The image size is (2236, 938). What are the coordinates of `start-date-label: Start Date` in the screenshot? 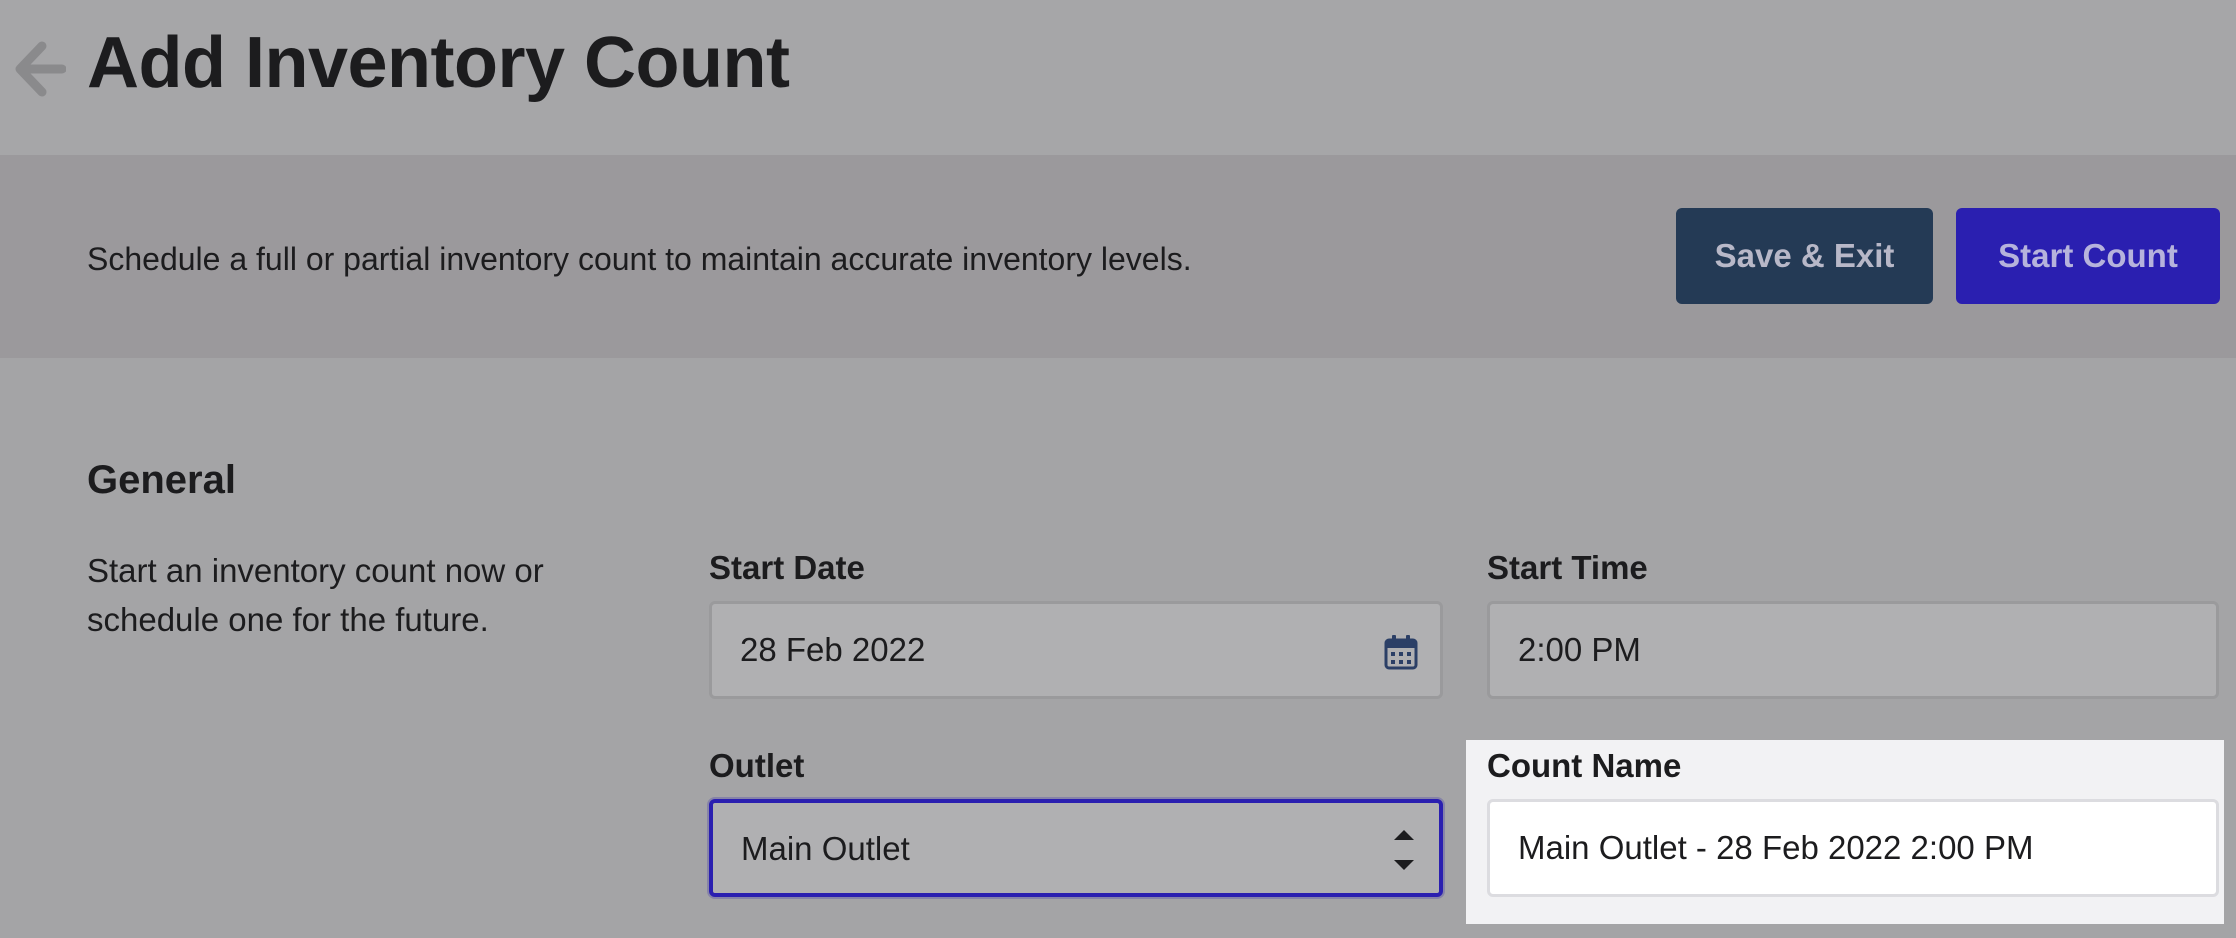 It's located at (787, 567).